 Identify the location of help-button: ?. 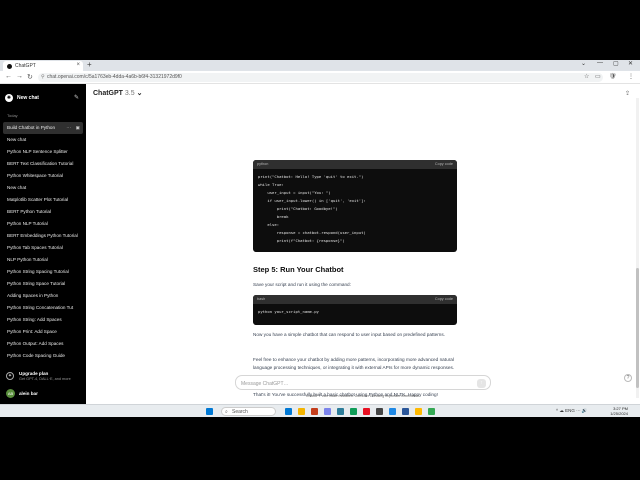
(628, 378).